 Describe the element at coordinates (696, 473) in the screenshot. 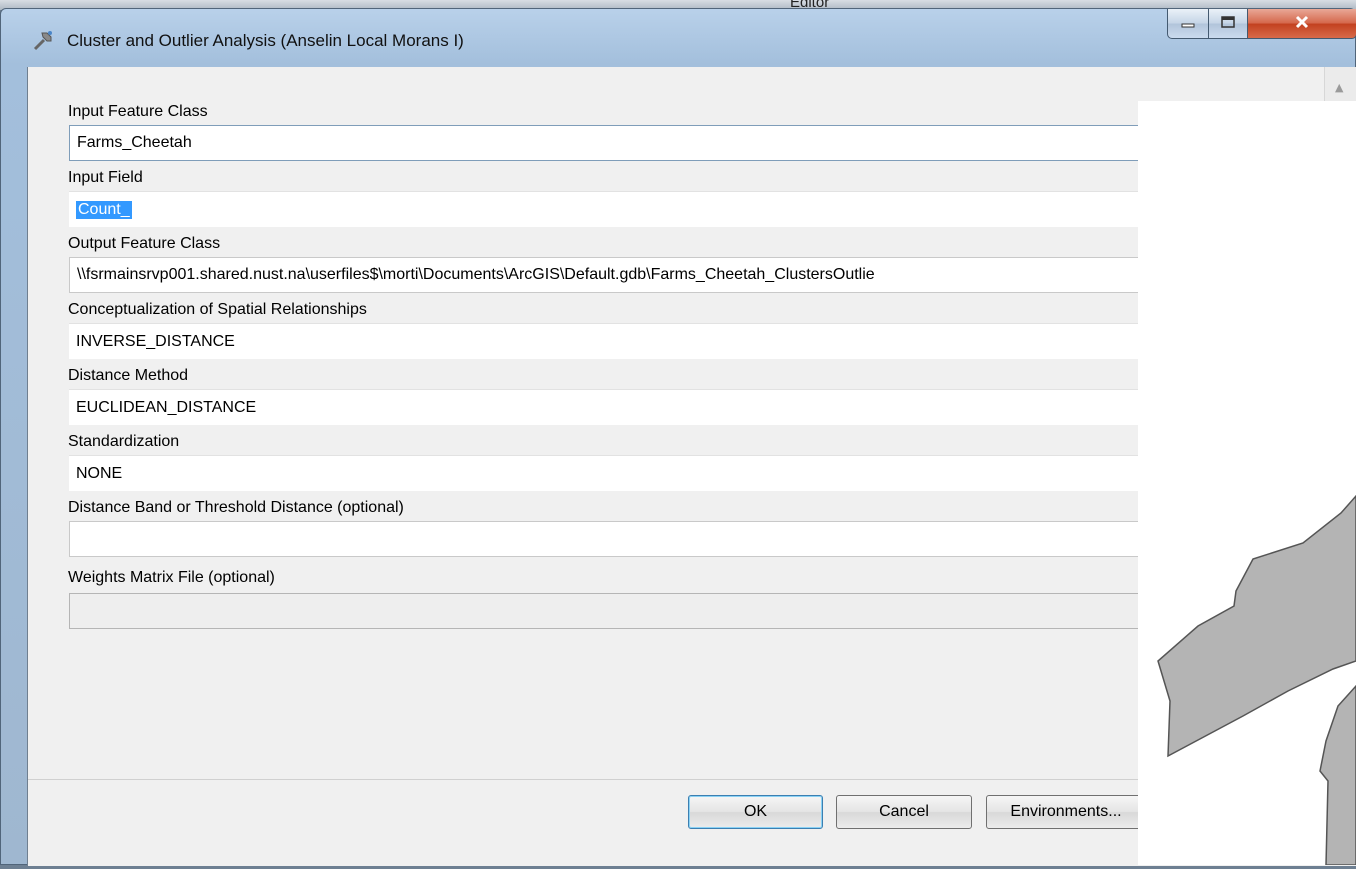

I see `standardization-dropdown: NONE` at that location.